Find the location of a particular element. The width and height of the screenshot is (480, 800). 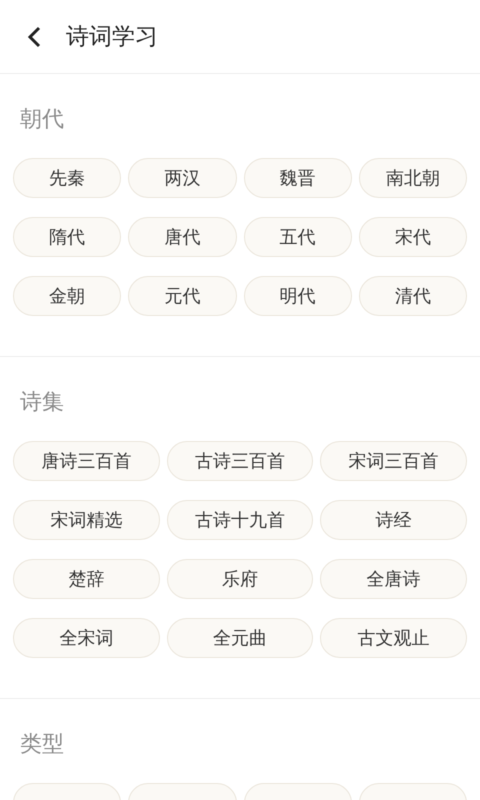

tag-chip: 全宋词 is located at coordinates (86, 638).